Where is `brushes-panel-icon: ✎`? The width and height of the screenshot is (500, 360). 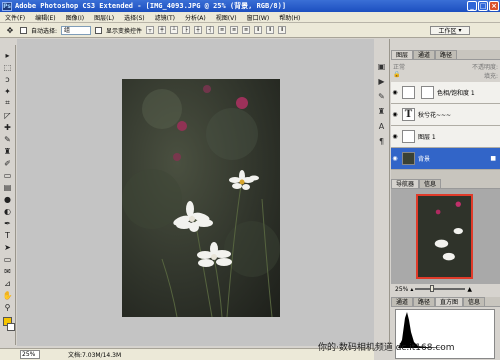
brushes-panel-icon: ✎ is located at coordinates (381, 96).